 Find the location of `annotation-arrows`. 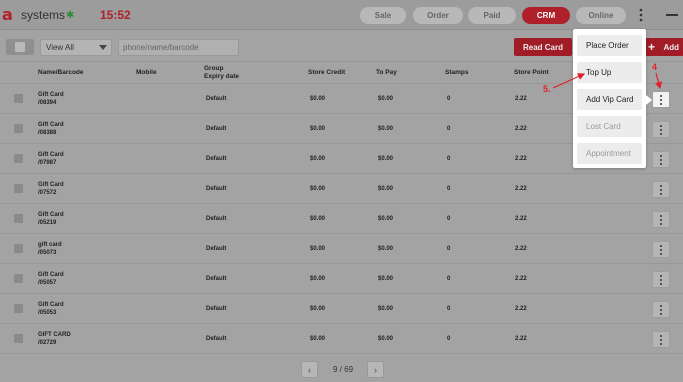

annotation-arrows is located at coordinates (607, 81).